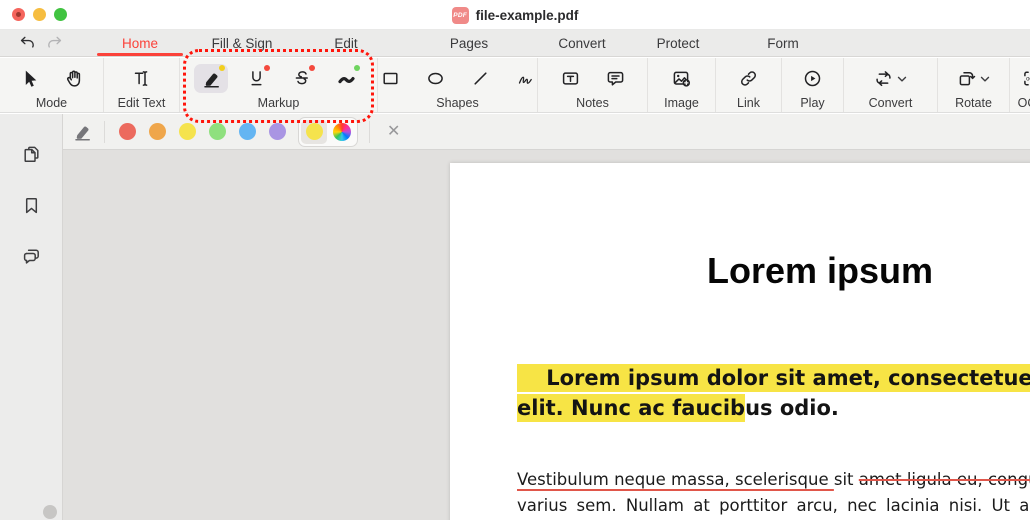 The image size is (1030, 520). I want to click on zoom-window-button, so click(60, 14).